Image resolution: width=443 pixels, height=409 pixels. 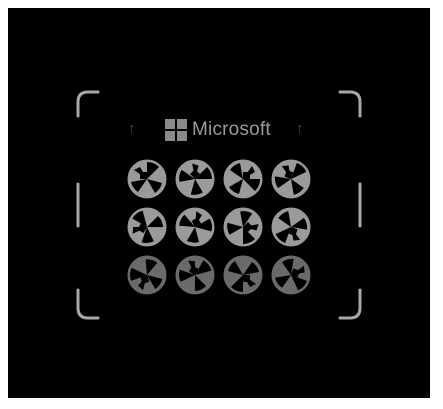 I want to click on pattern-tile-grid, so click(x=220, y=228).